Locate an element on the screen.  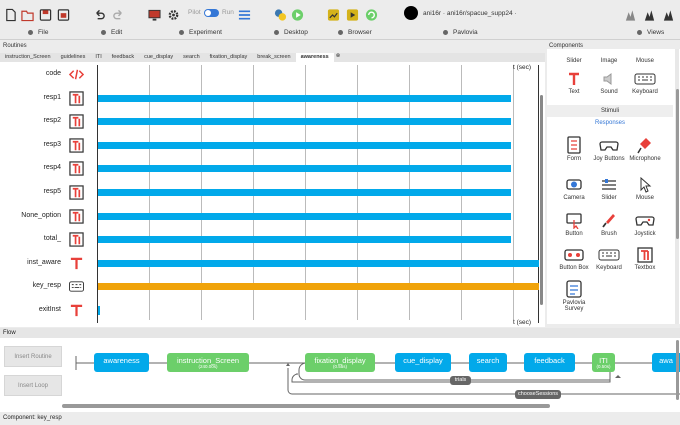
routine-scrollbar is located at coordinates (541, 200).